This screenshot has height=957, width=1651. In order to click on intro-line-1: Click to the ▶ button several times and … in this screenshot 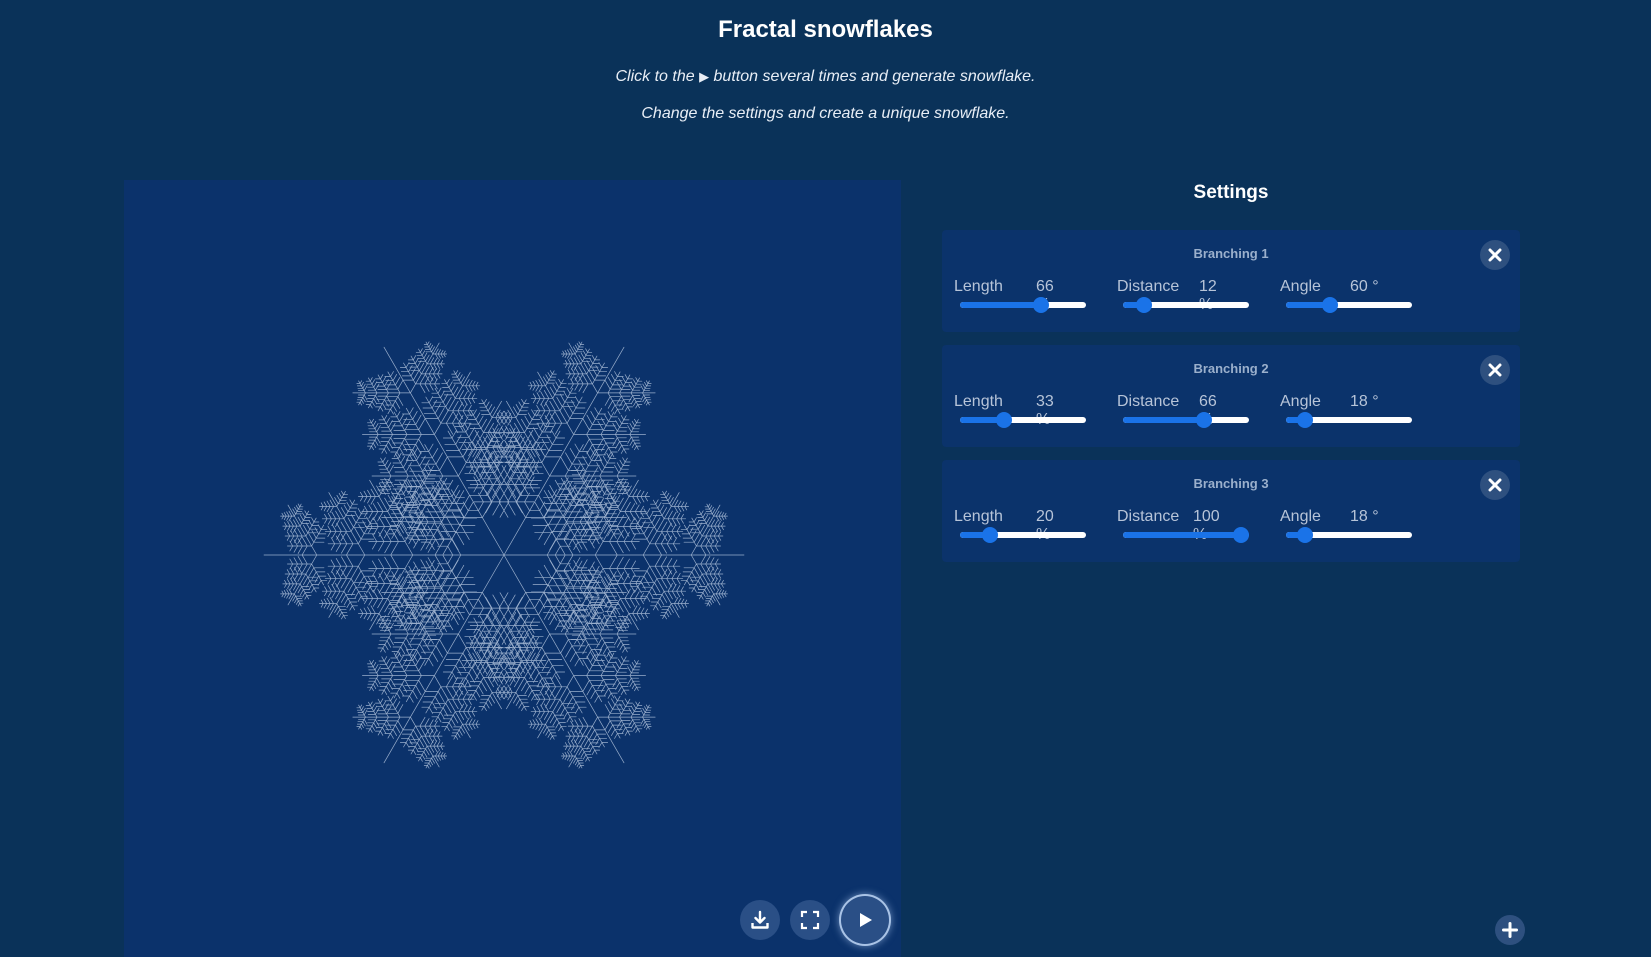, I will do `click(825, 77)`.